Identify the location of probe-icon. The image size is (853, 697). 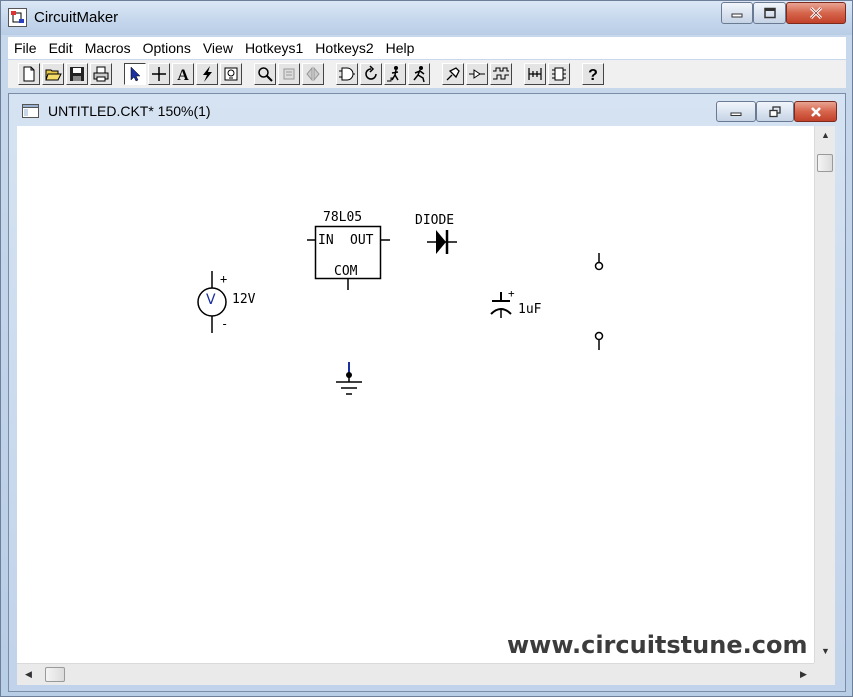
(207, 74).